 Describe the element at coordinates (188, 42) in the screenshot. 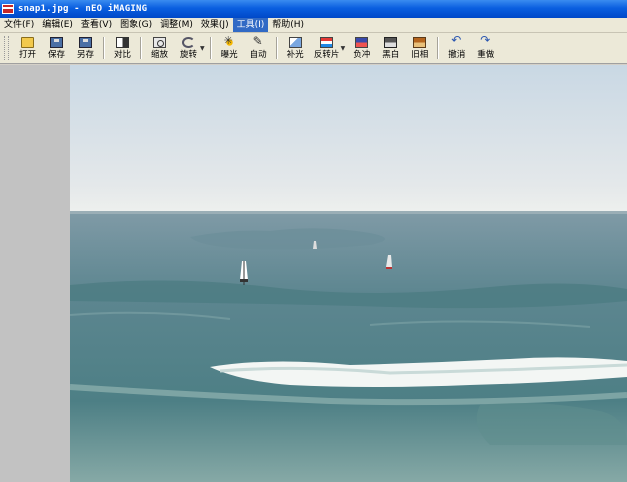

I see `rotate-icon` at that location.